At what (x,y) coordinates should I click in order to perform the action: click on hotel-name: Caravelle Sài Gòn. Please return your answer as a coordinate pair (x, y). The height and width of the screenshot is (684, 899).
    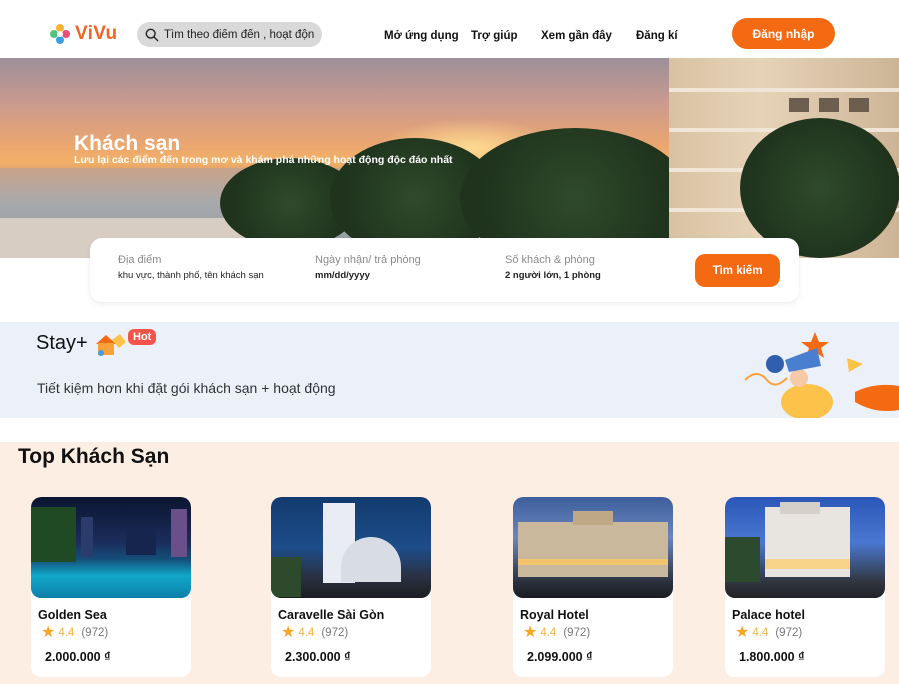
    Looking at the image, I should click on (331, 615).